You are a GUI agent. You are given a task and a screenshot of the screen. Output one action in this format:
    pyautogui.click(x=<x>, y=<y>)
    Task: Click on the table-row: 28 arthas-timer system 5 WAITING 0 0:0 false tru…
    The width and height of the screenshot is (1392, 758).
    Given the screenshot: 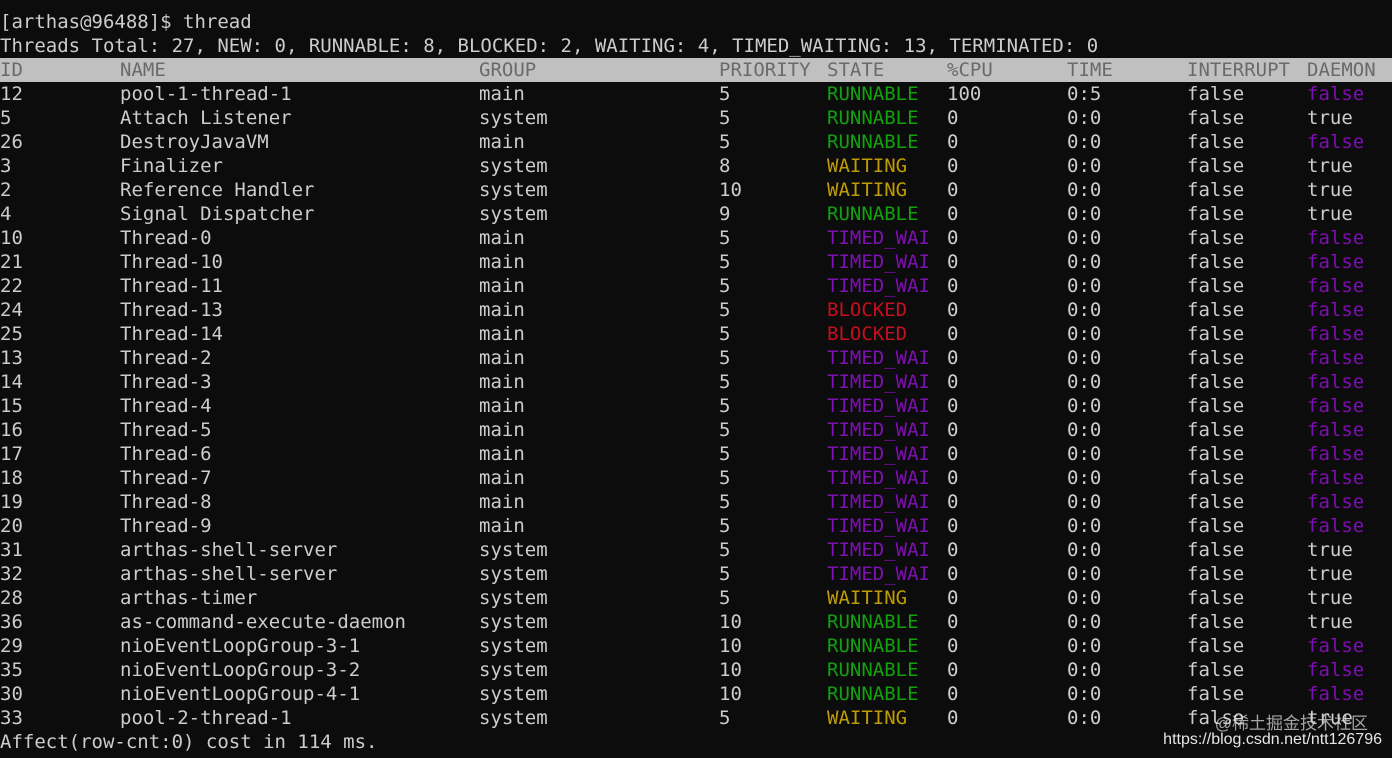 What is the action you would take?
    pyautogui.click(x=696, y=598)
    